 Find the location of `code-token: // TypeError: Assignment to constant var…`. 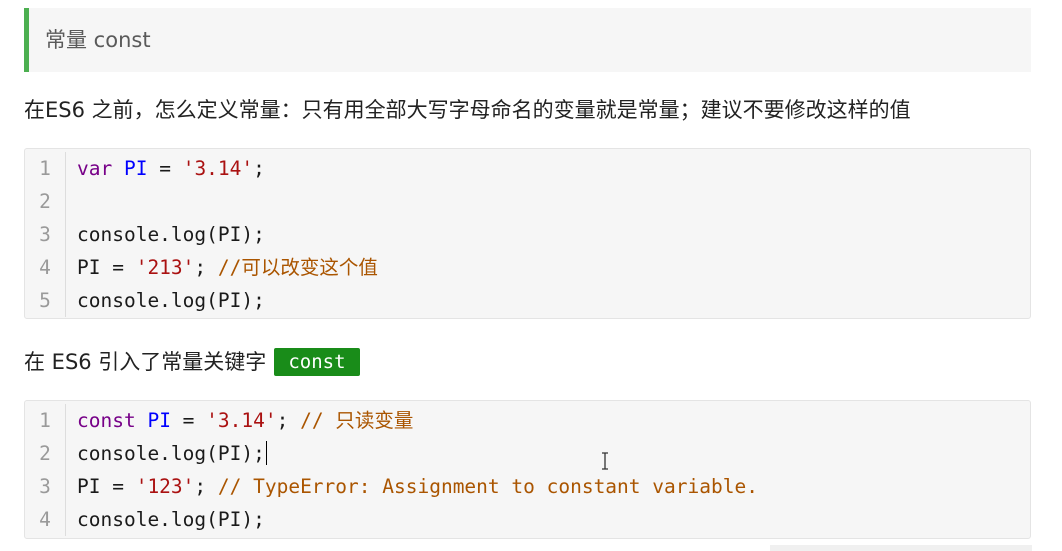

code-token: // TypeError: Assignment to constant var… is located at coordinates (487, 486).